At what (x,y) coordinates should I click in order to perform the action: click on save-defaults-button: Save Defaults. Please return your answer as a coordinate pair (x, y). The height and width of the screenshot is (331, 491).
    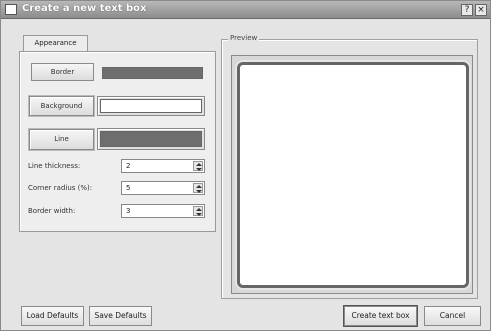
    Looking at the image, I should click on (120, 316).